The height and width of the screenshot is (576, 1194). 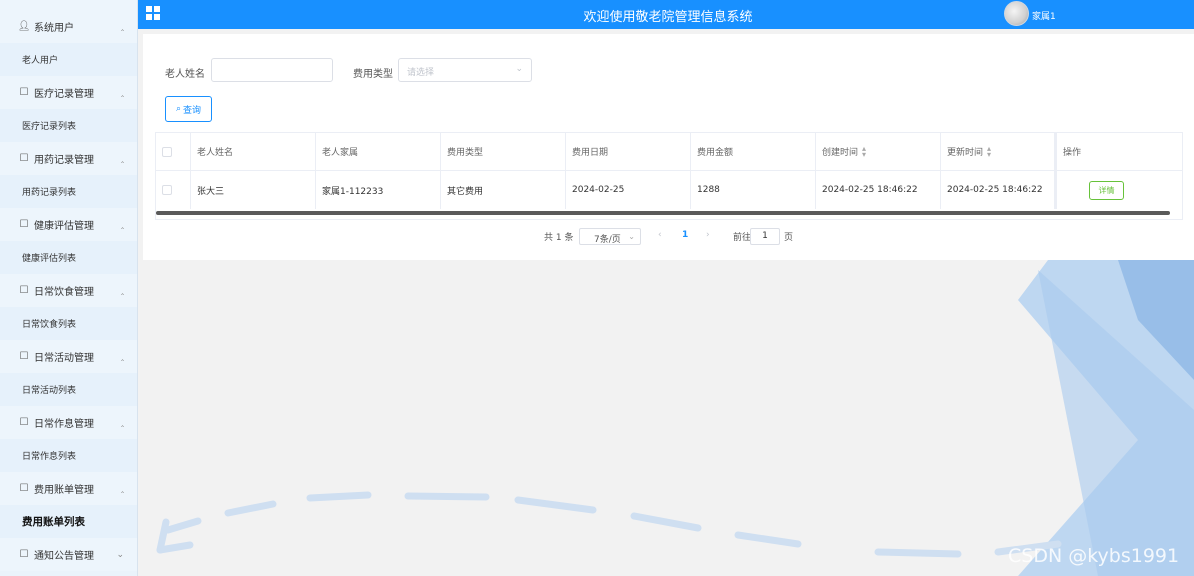 What do you see at coordinates (68, 455) in the screenshot?
I see `sidebar-subitem-schedule-list: 日常作息列表` at bounding box center [68, 455].